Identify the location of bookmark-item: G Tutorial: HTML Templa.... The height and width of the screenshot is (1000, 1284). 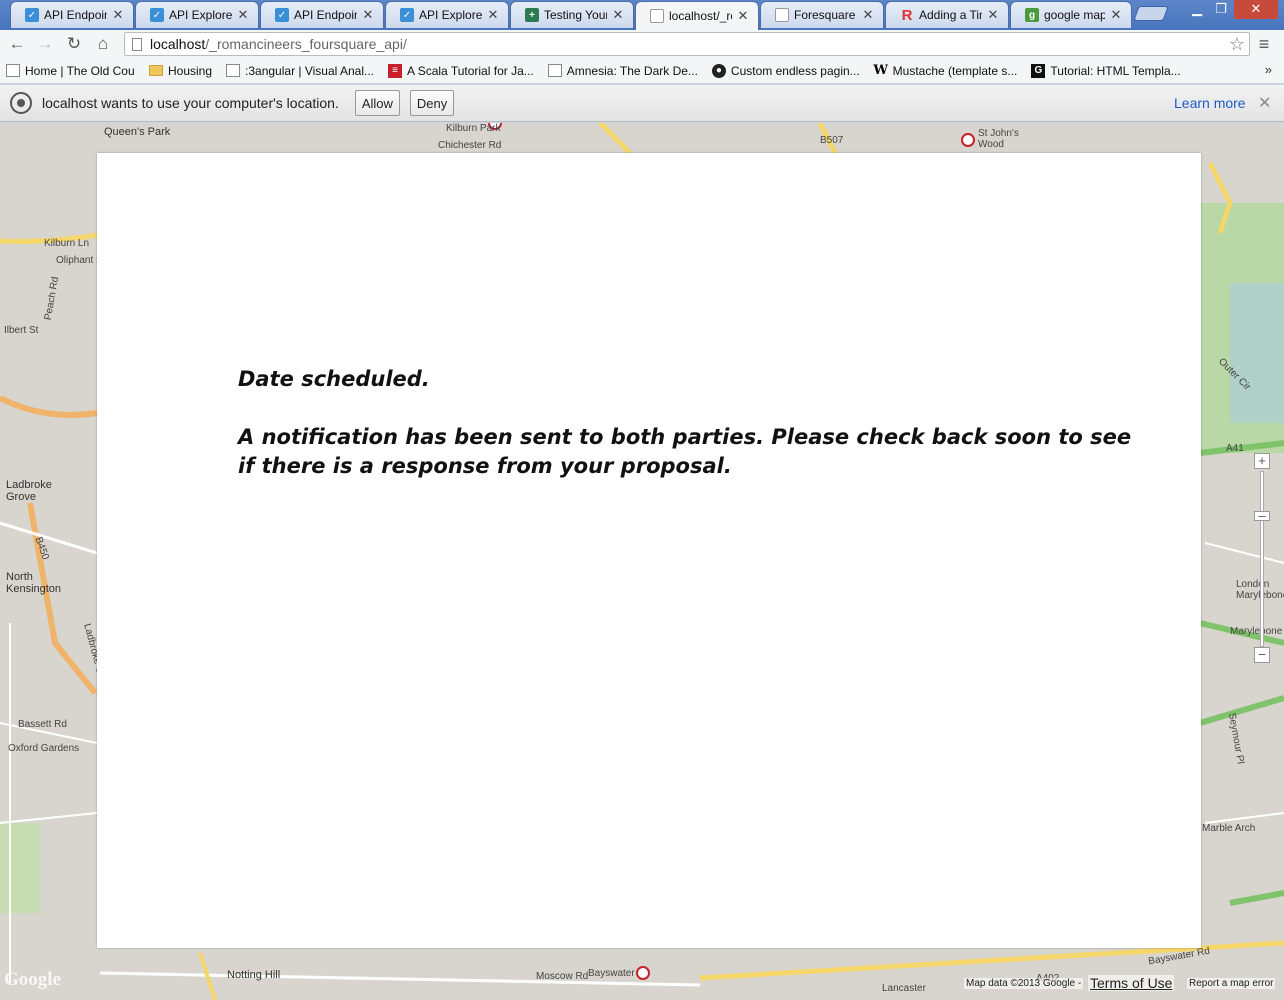
(1106, 70).